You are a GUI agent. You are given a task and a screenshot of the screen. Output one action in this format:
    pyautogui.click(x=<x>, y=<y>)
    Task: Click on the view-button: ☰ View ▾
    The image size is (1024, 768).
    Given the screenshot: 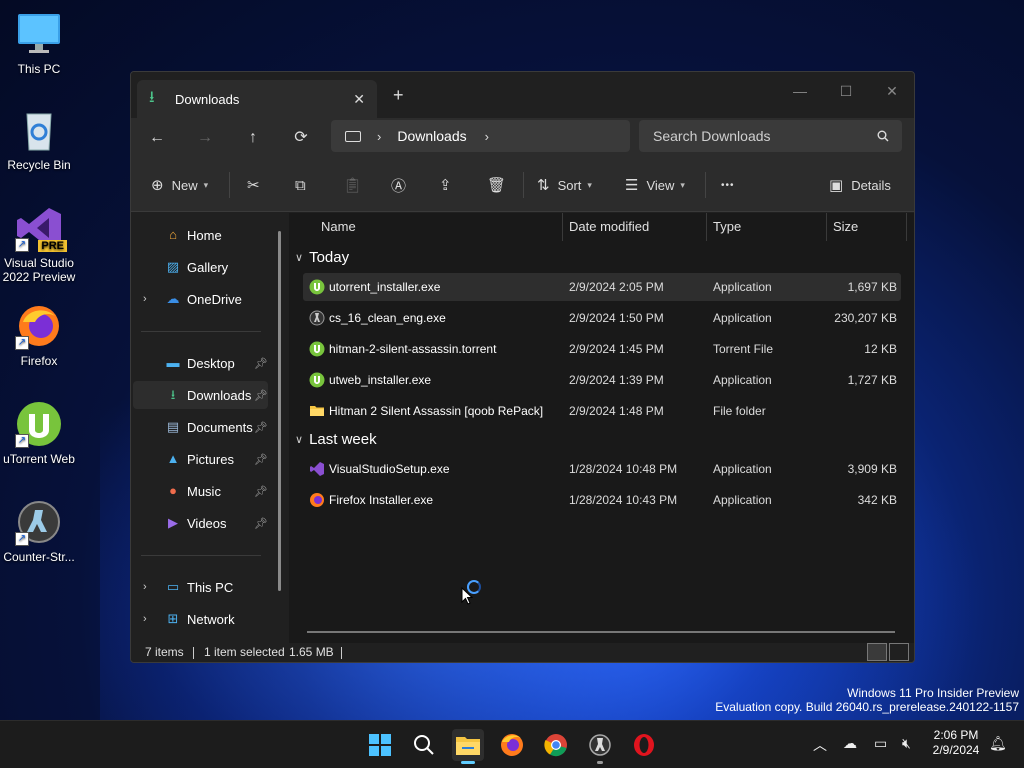 What is the action you would take?
    pyautogui.click(x=655, y=185)
    